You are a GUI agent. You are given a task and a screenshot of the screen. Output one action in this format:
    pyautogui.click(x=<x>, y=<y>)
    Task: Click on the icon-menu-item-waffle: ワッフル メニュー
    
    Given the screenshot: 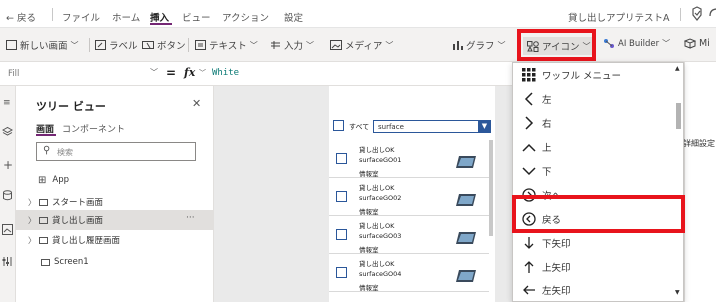 What is the action you would take?
    pyautogui.click(x=592, y=75)
    